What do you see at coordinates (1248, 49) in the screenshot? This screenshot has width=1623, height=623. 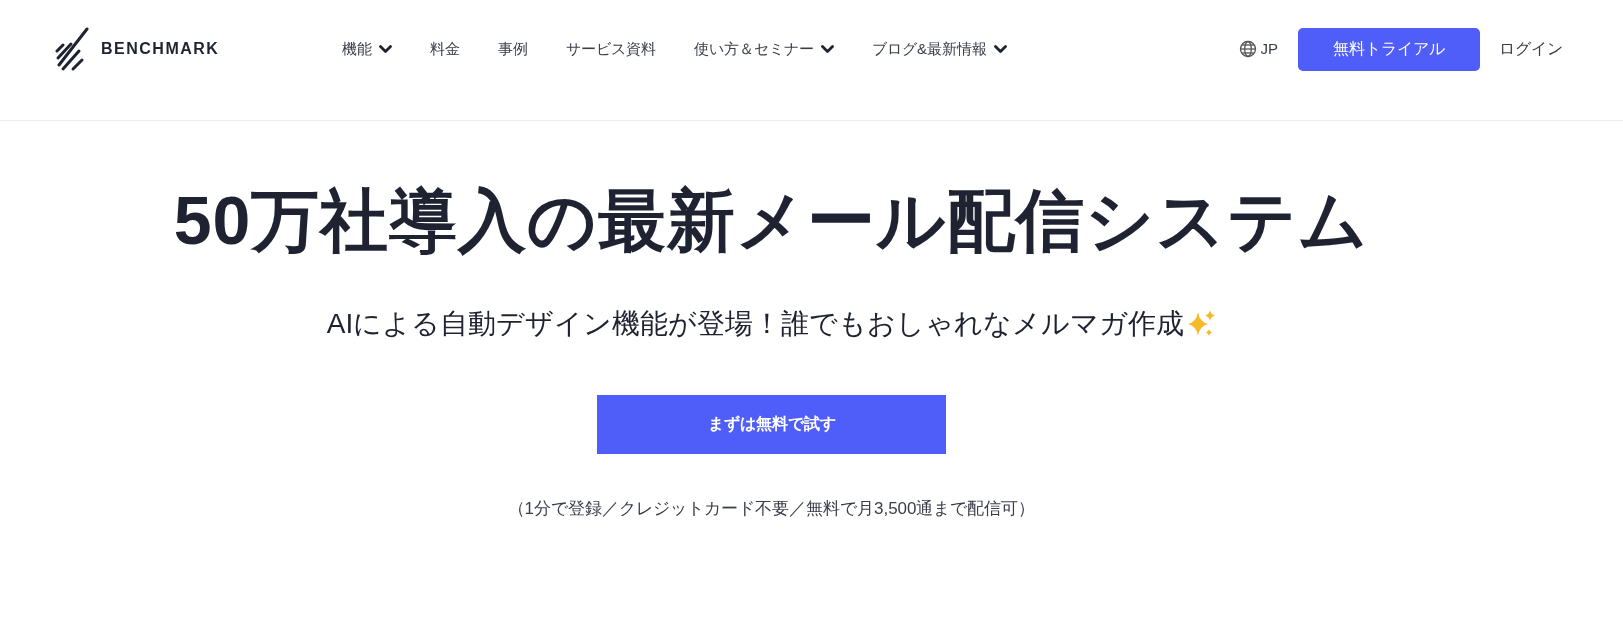 I see `globe-icon` at bounding box center [1248, 49].